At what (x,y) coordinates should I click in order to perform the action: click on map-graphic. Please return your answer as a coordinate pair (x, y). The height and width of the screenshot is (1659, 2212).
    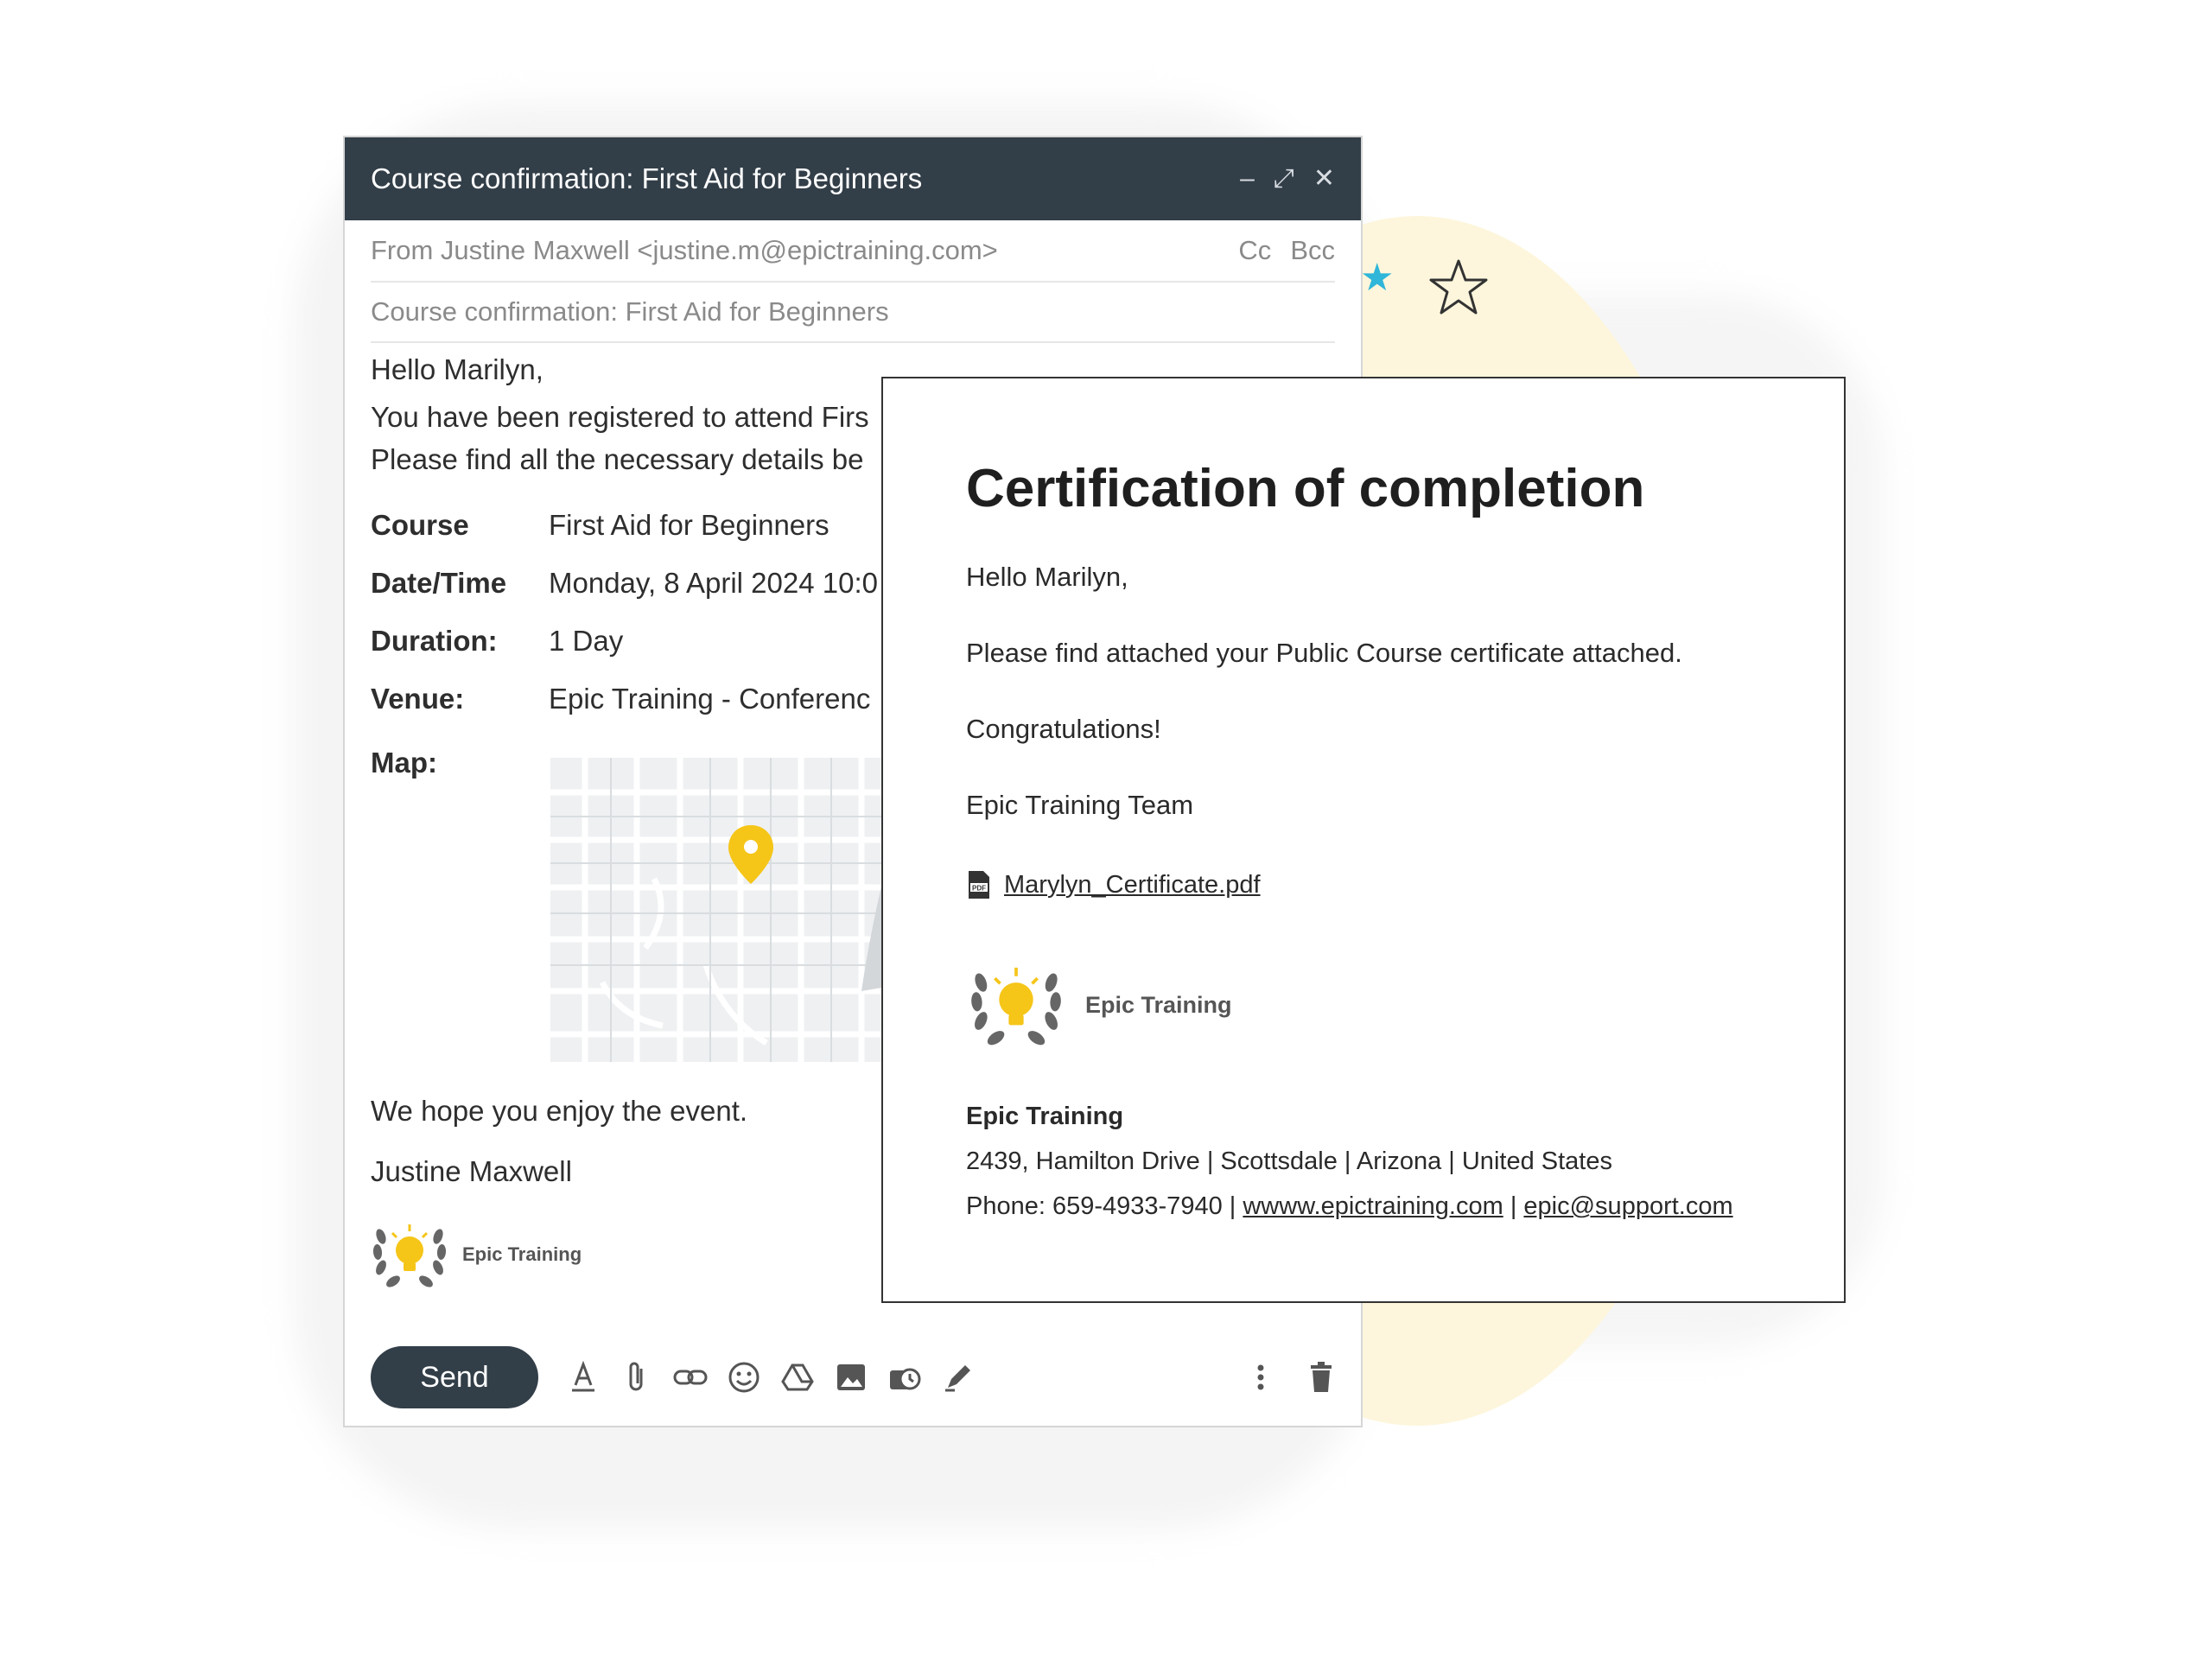
    Looking at the image, I should click on (731, 910).